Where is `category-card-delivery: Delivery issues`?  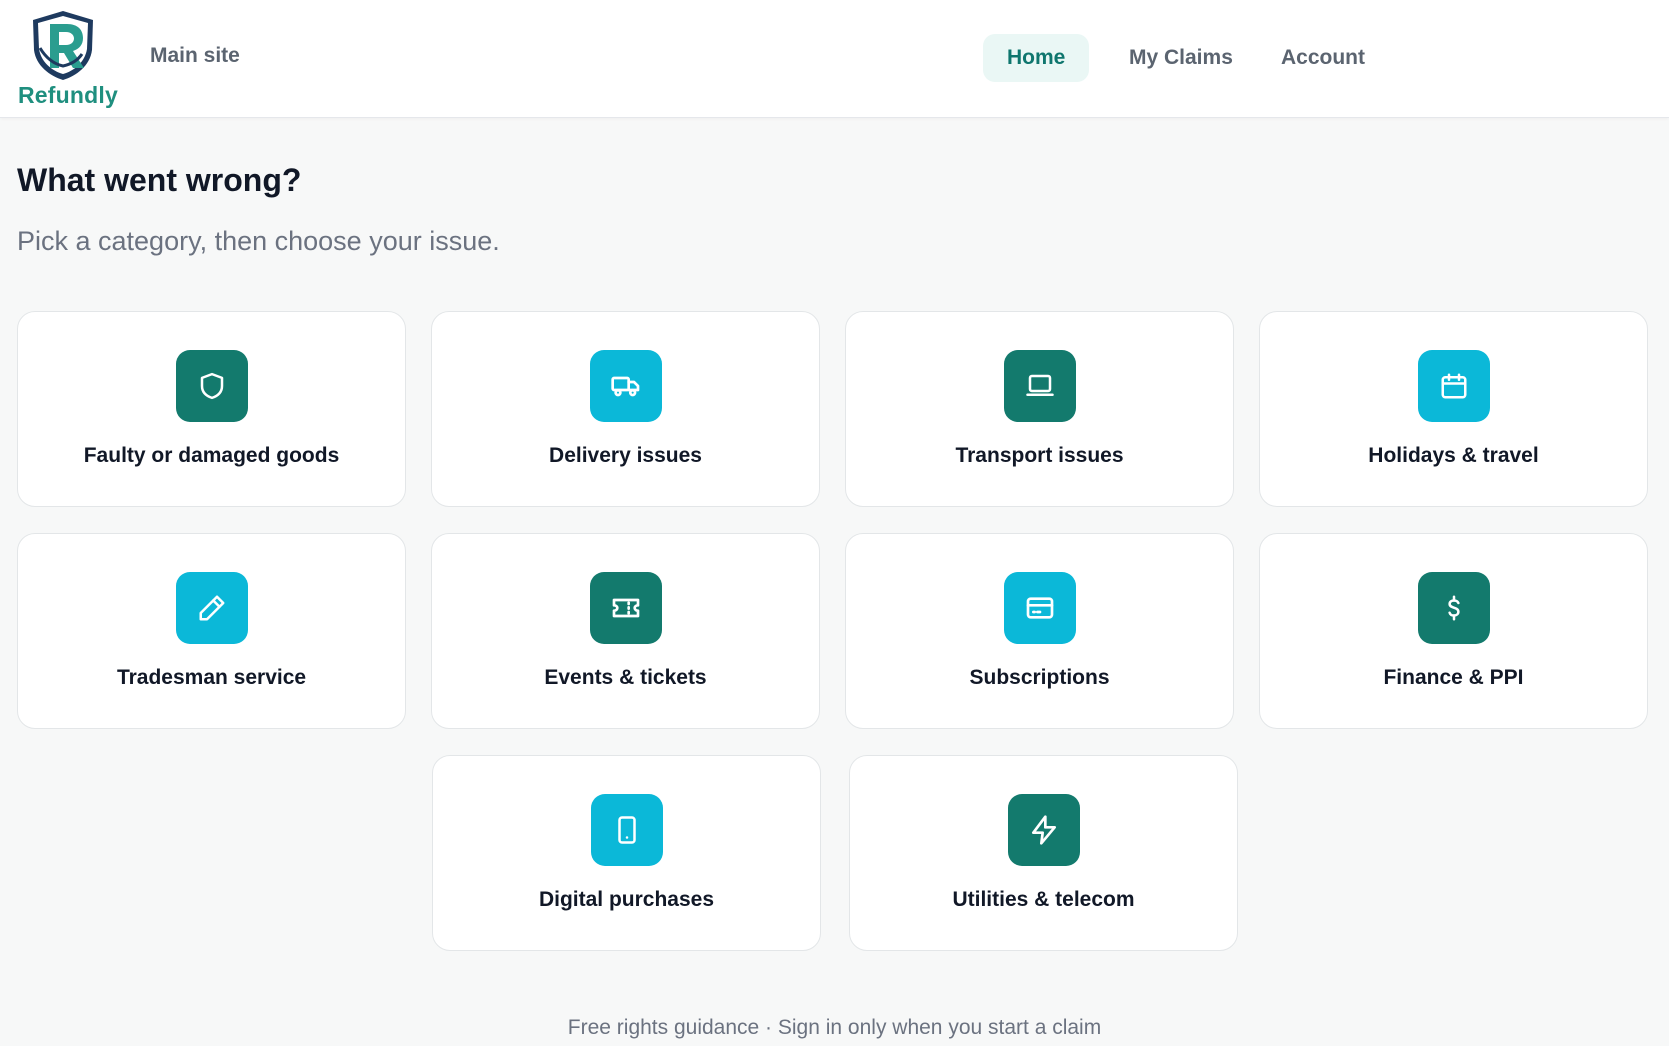
category-card-delivery: Delivery issues is located at coordinates (625, 409).